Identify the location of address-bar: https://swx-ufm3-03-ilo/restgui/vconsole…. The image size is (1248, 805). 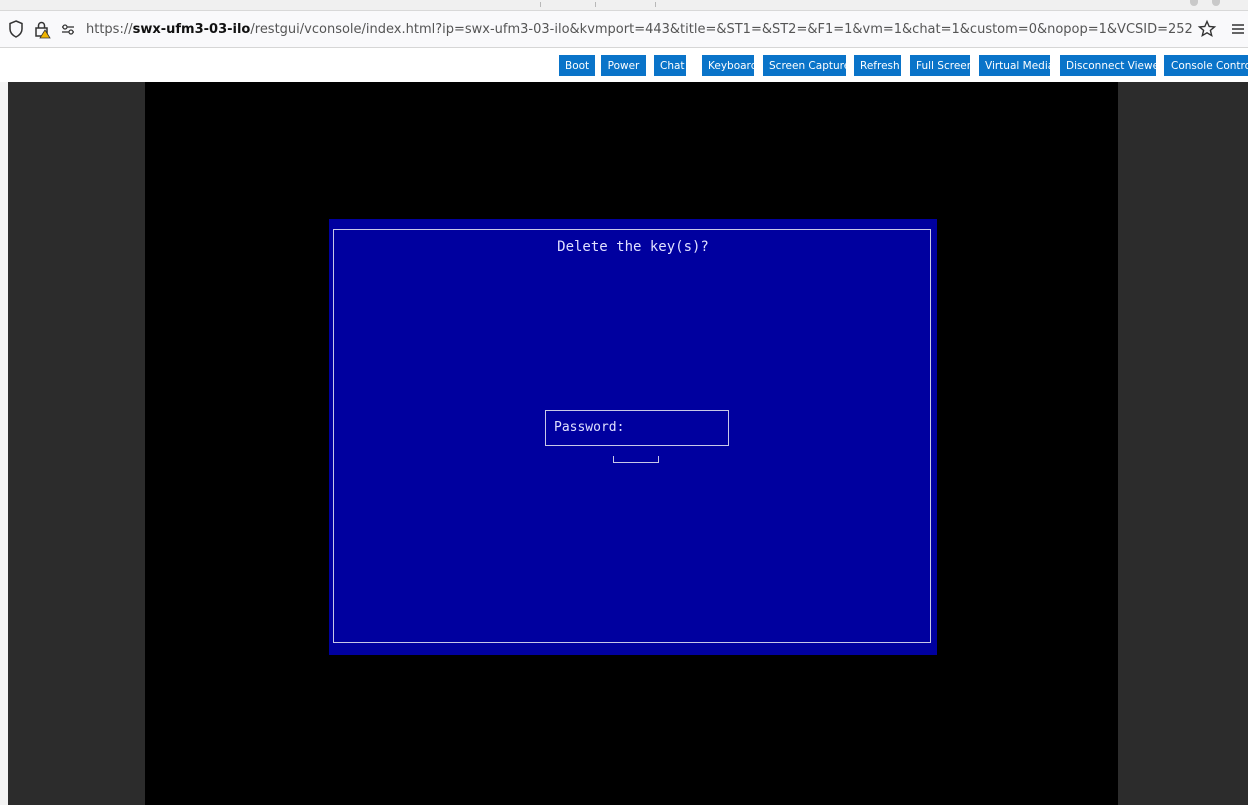
(624, 29).